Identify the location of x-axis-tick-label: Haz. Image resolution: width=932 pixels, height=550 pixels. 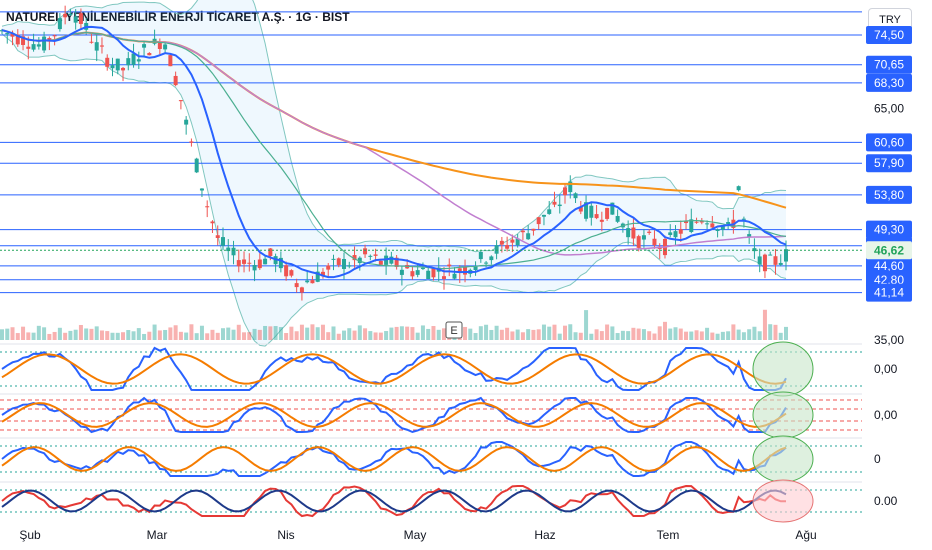
(544, 535).